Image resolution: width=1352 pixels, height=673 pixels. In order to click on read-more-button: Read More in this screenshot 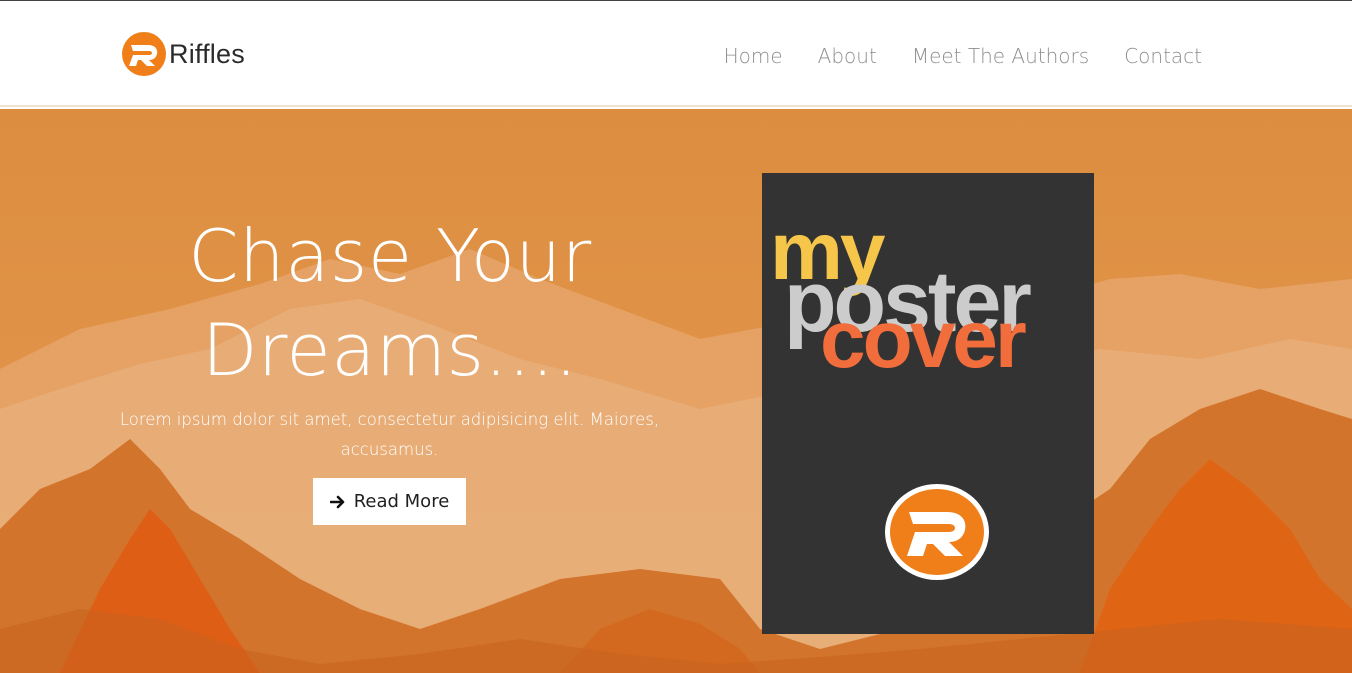, I will do `click(389, 501)`.